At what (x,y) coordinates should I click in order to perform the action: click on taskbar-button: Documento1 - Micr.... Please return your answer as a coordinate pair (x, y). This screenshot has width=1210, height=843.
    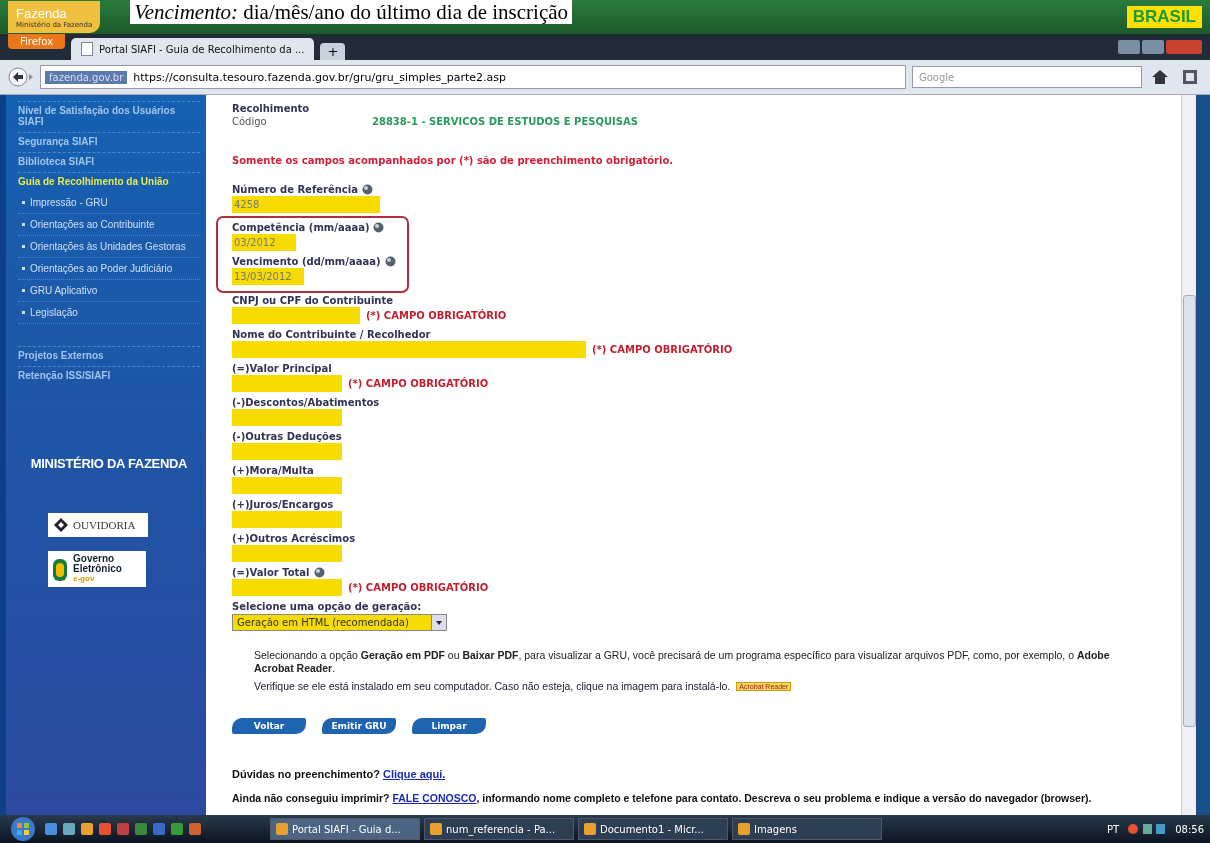
    Looking at the image, I should click on (653, 829).